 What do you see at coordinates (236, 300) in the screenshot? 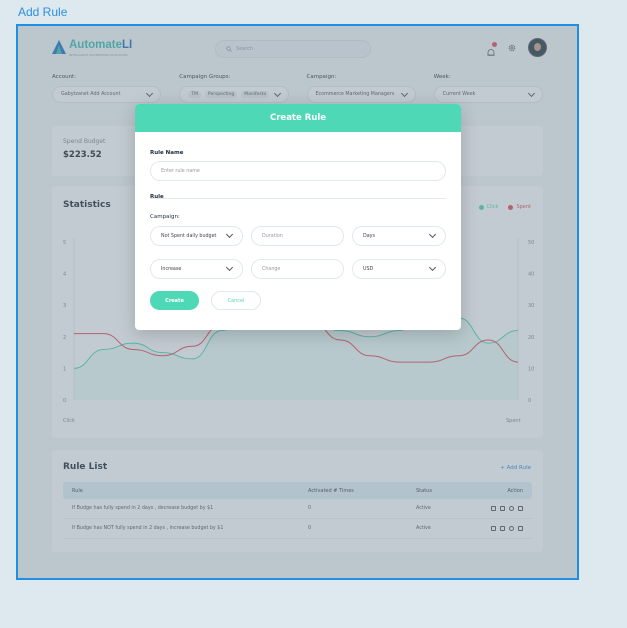
I see `cancel-button: Cancel` at bounding box center [236, 300].